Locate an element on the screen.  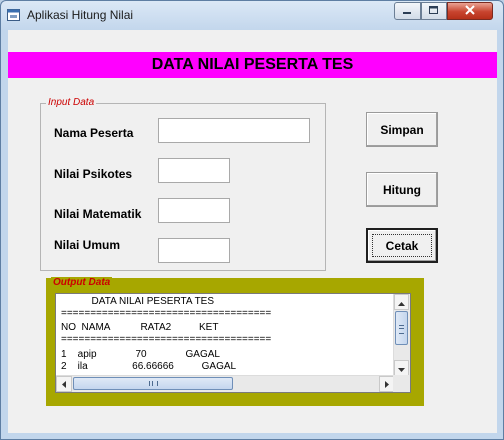
output-frame-legend: Output Data is located at coordinates (82, 282).